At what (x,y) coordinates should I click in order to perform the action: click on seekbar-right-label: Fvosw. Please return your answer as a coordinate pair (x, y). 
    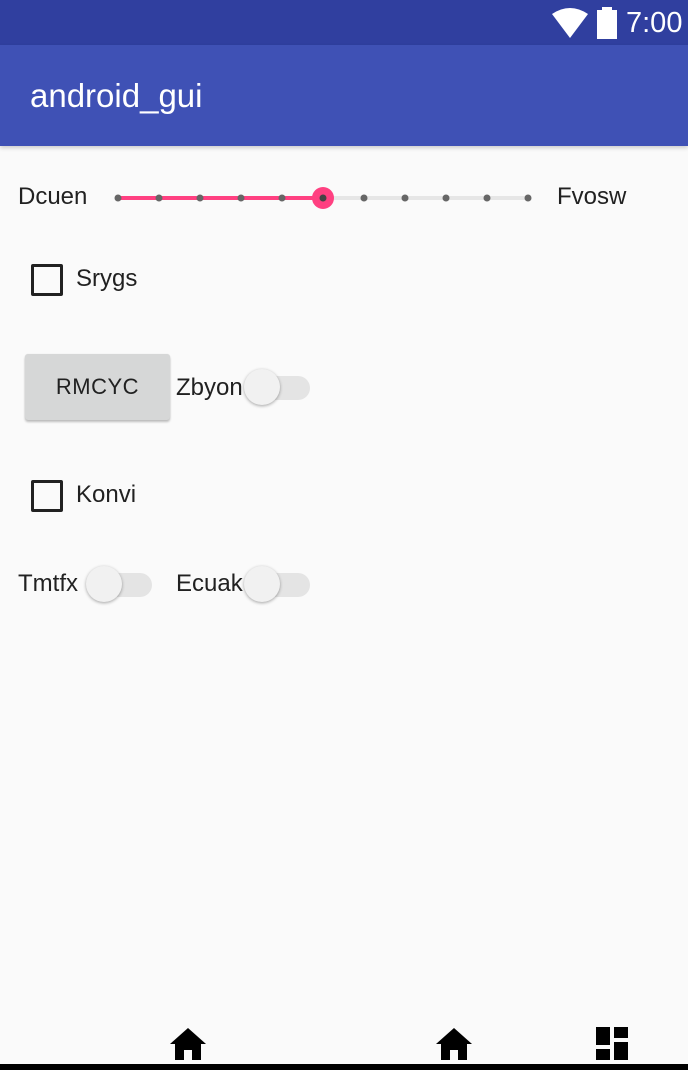
    Looking at the image, I should click on (592, 196).